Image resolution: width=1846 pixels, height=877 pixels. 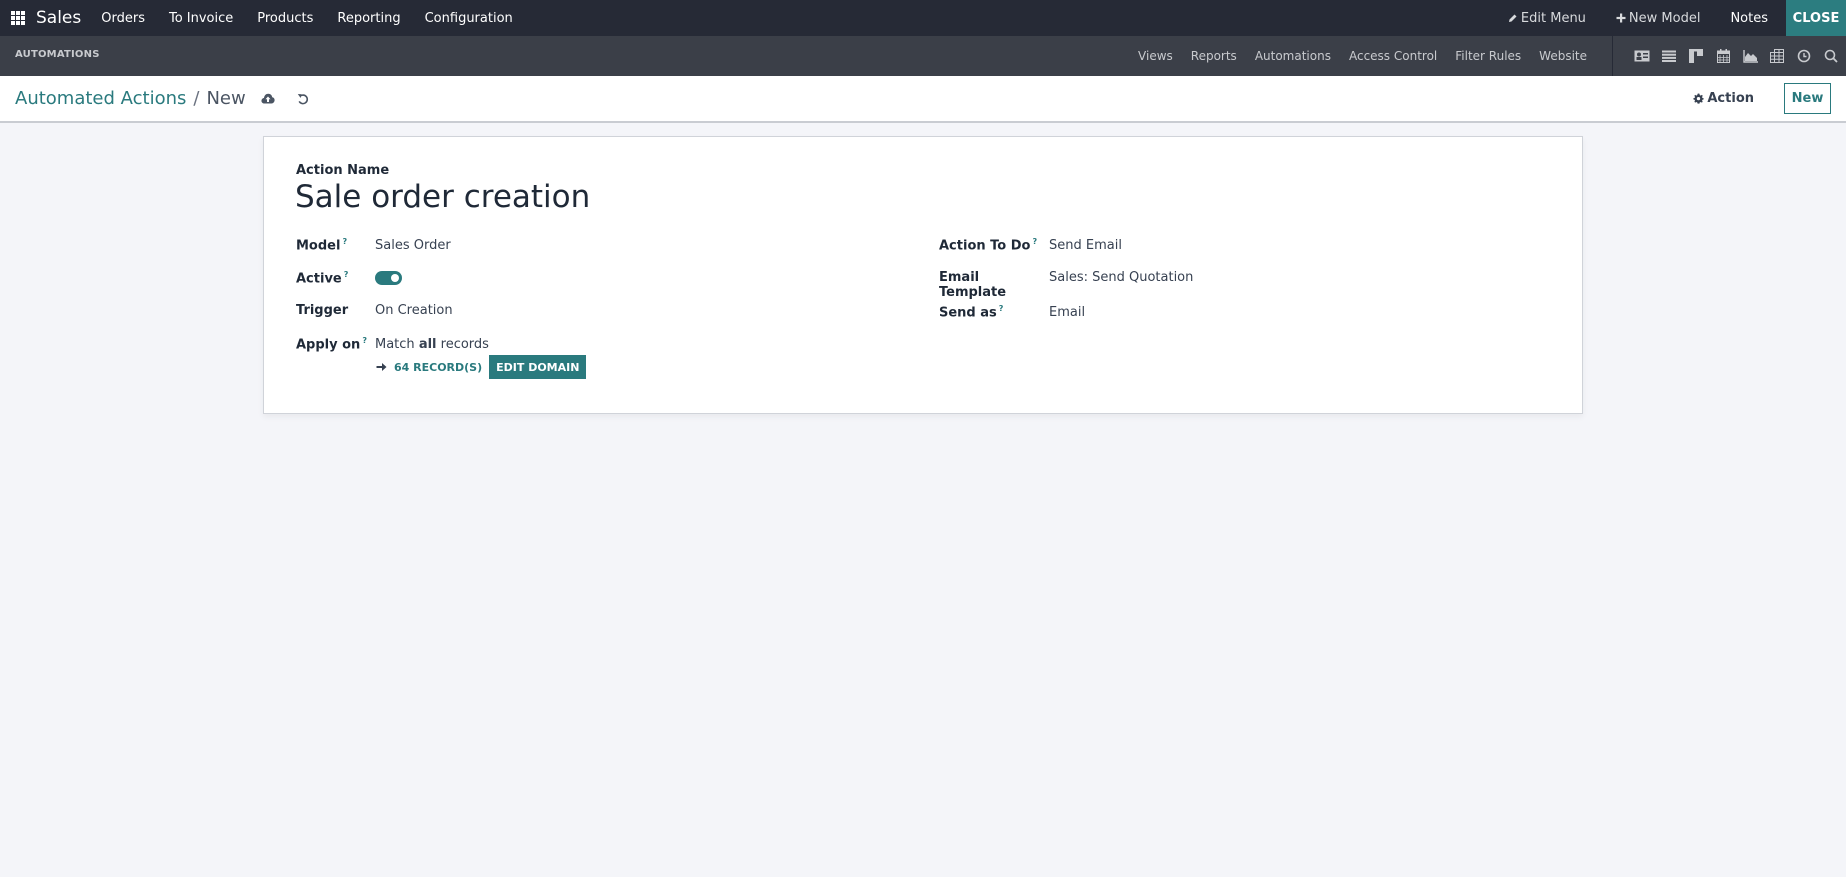 What do you see at coordinates (1642, 56) in the screenshot?
I see `form-view-icon` at bounding box center [1642, 56].